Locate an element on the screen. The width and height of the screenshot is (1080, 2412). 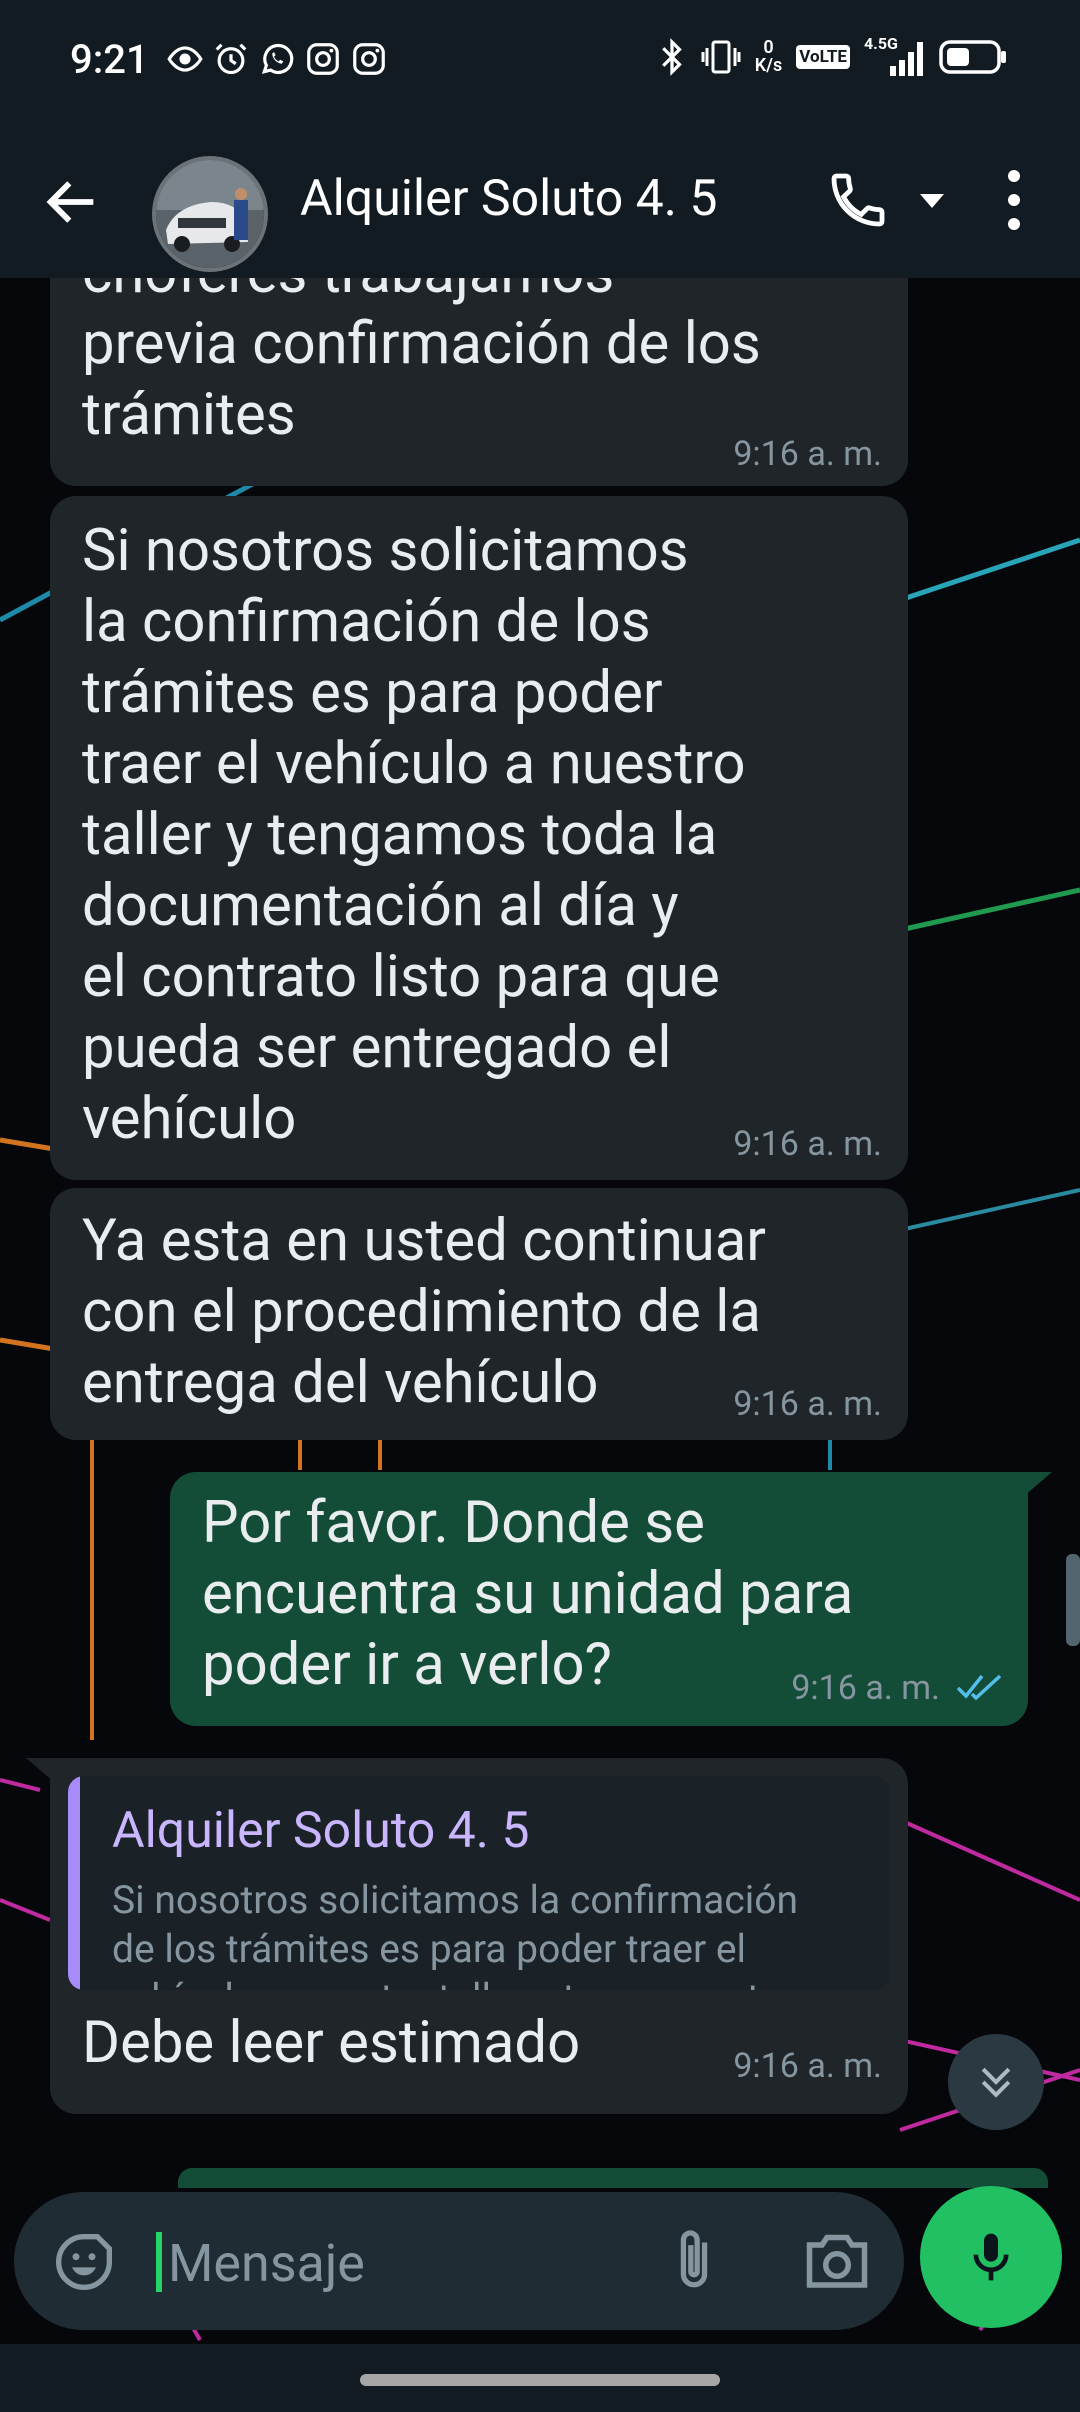
quoted-sender: Alquiler Soluto 4. 5 is located at coordinates (321, 1831).